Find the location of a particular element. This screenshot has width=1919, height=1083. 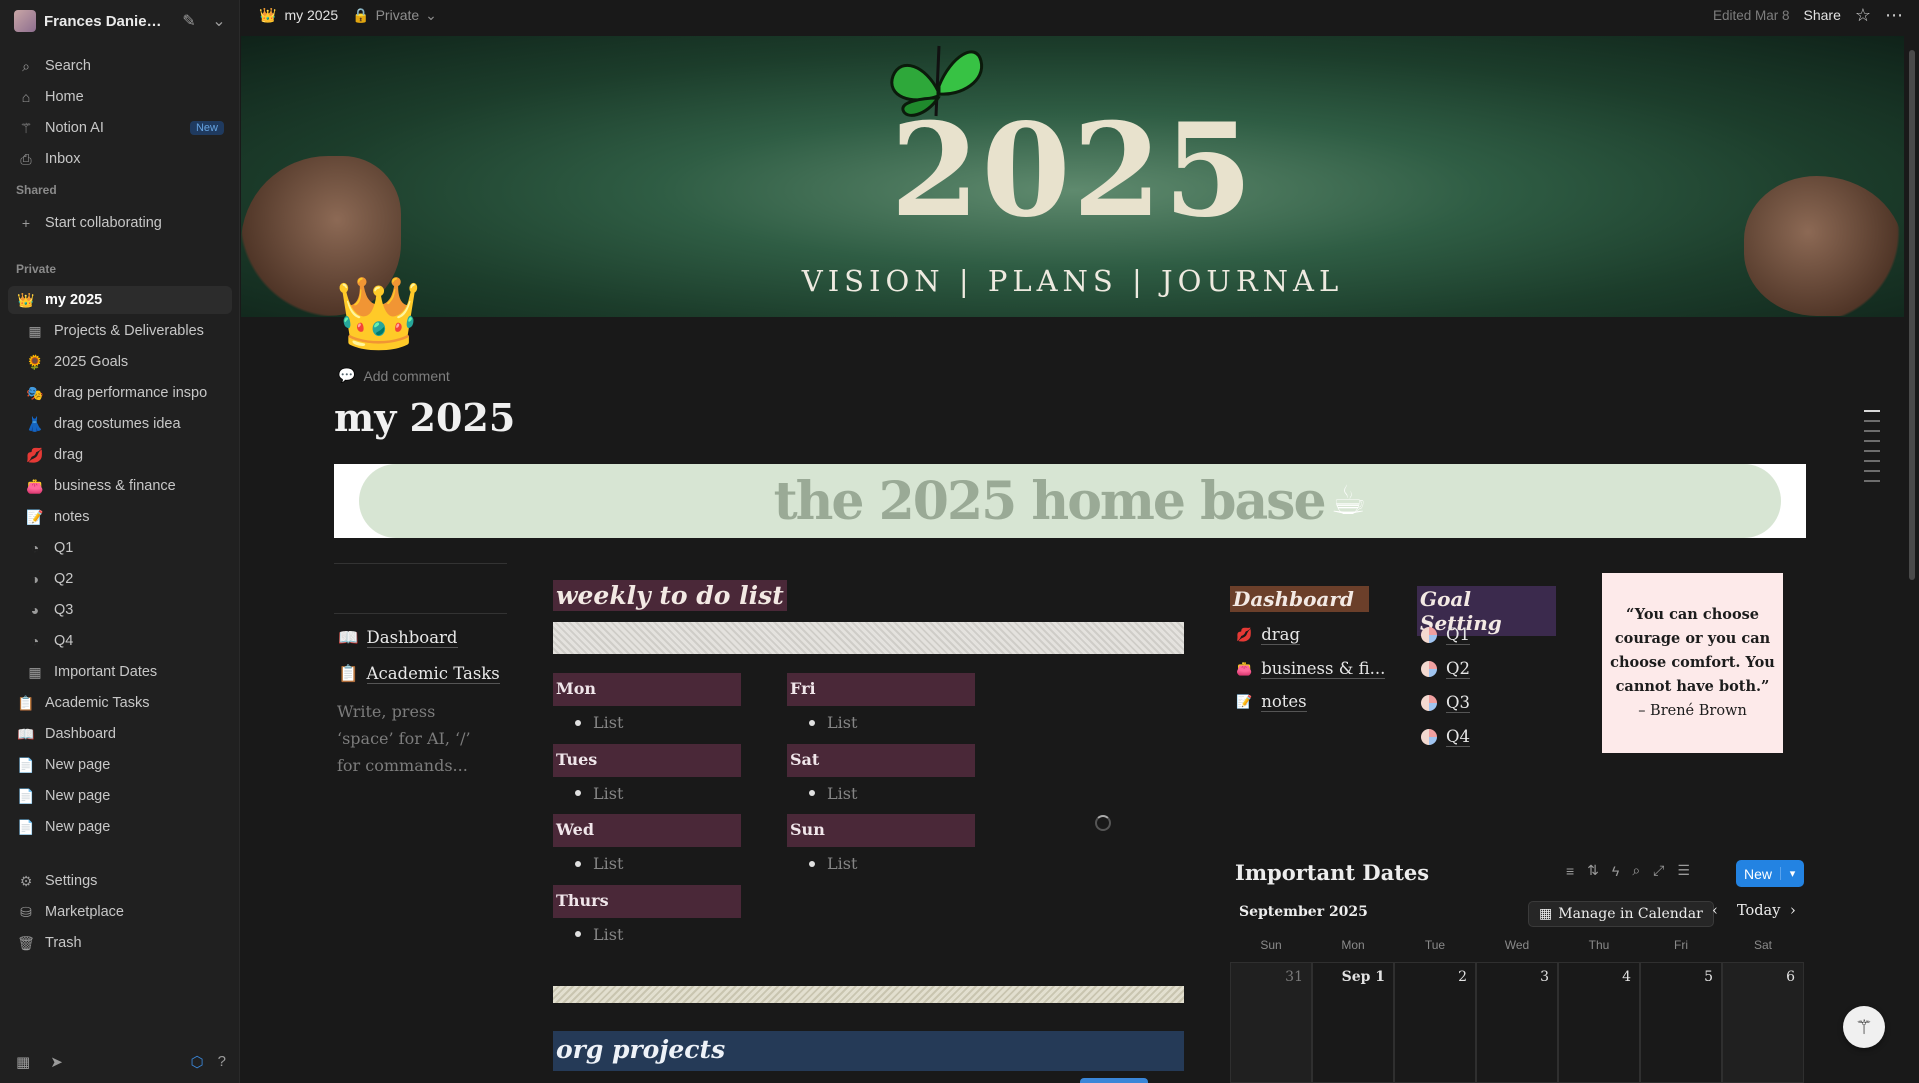

nav-search: ⌕ Search is located at coordinates (120, 66).